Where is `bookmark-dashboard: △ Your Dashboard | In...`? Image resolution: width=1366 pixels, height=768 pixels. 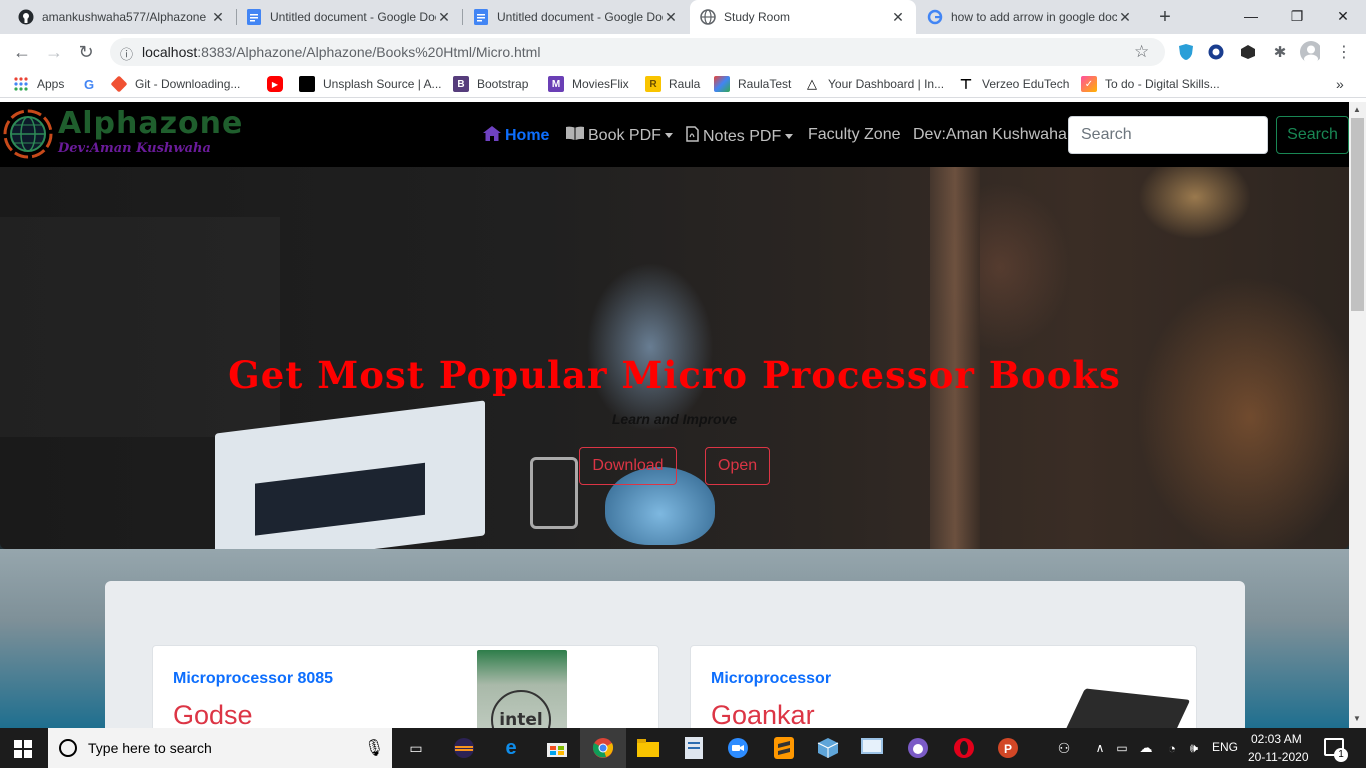
bookmark-dashboard: △ Your Dashboard | In... is located at coordinates (874, 84).